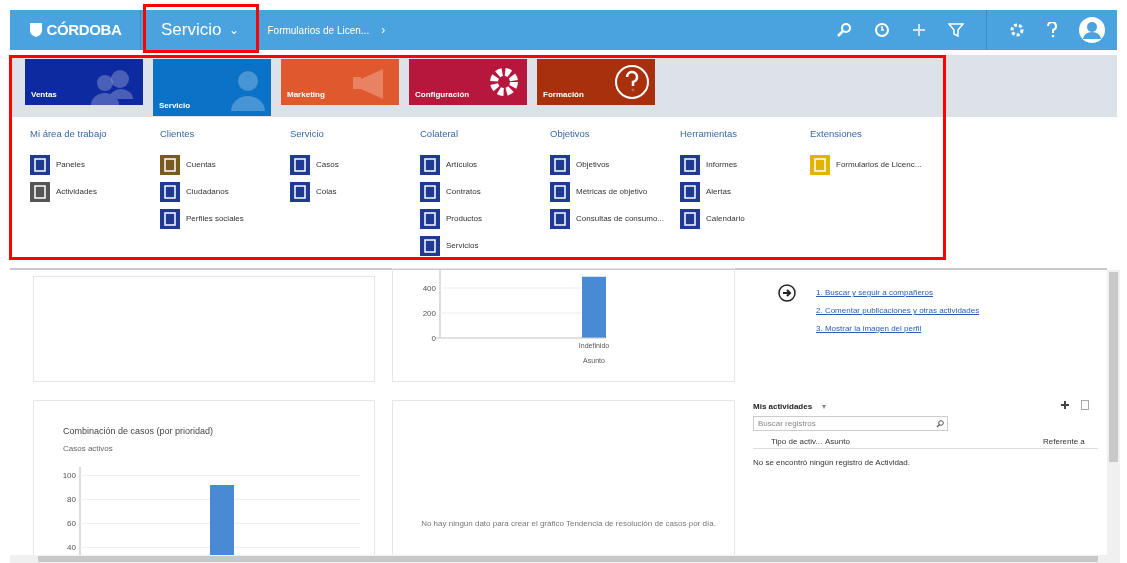  Describe the element at coordinates (1092, 30) in the screenshot. I see `avatar-icon` at that location.